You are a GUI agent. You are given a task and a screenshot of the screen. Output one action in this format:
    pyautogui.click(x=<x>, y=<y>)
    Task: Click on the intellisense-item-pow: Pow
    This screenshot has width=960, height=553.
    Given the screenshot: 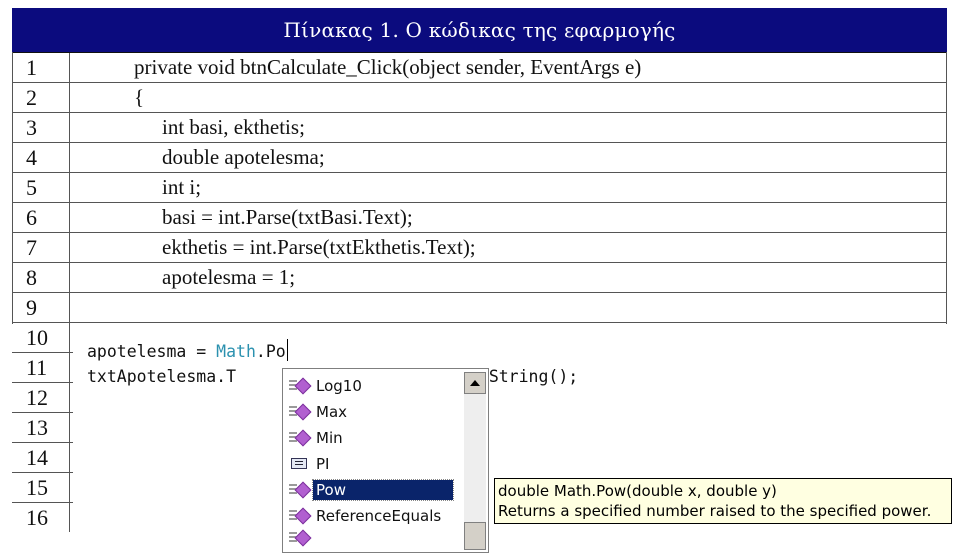 What is the action you would take?
    pyautogui.click(x=374, y=489)
    